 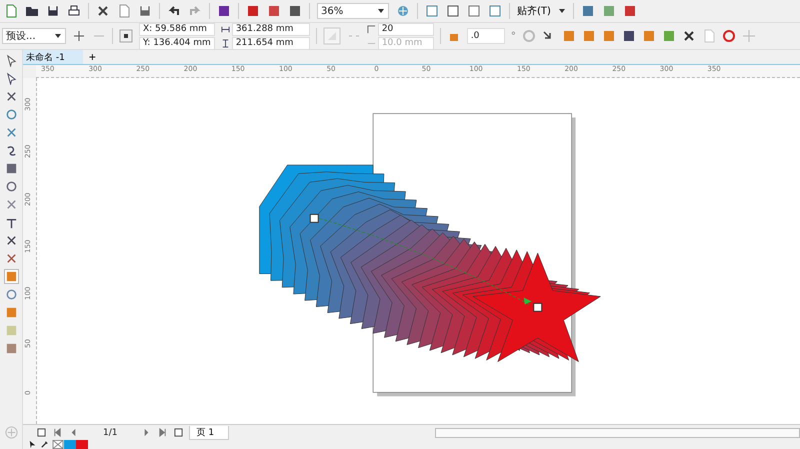 I want to click on degree-sign: °, so click(x=513, y=36).